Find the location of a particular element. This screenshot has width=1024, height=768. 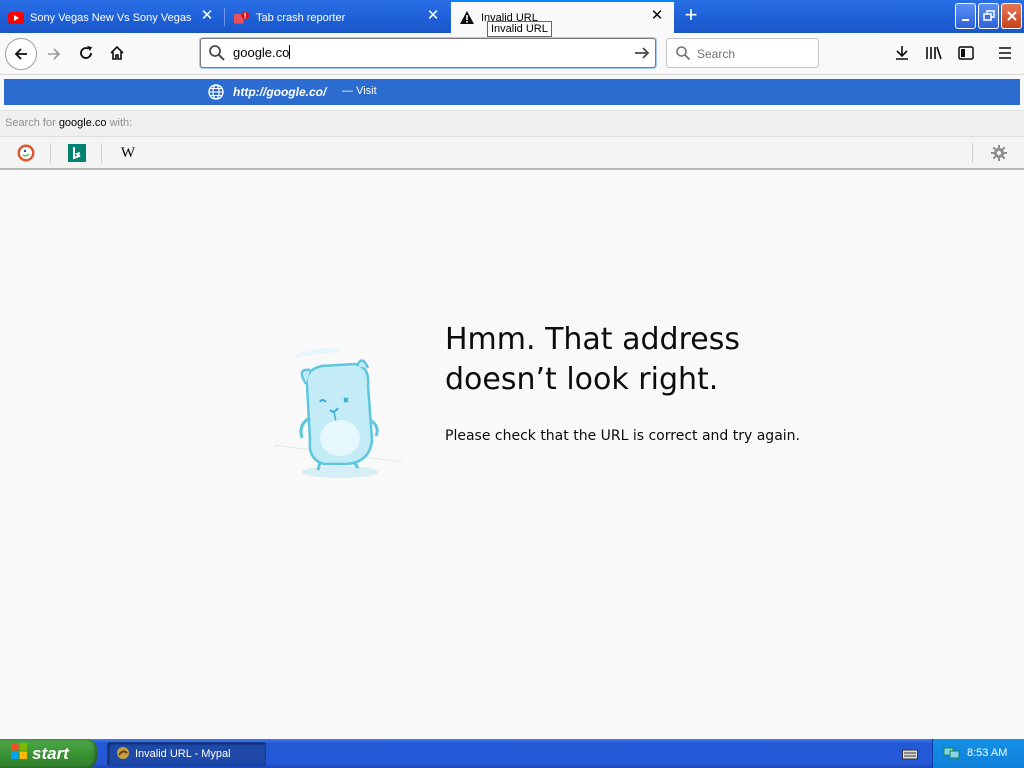

tab-title: Sony Vegas New Vs Sony Vegas Ol is located at coordinates (112, 17).